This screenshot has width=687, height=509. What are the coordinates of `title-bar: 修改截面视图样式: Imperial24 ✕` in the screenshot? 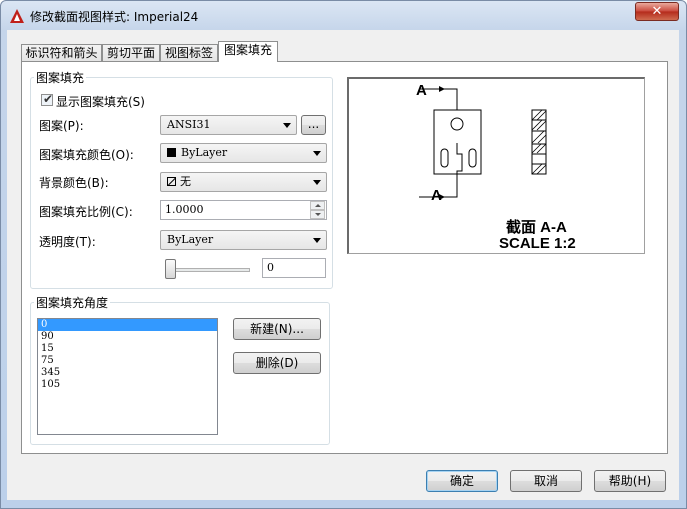 It's located at (343, 16).